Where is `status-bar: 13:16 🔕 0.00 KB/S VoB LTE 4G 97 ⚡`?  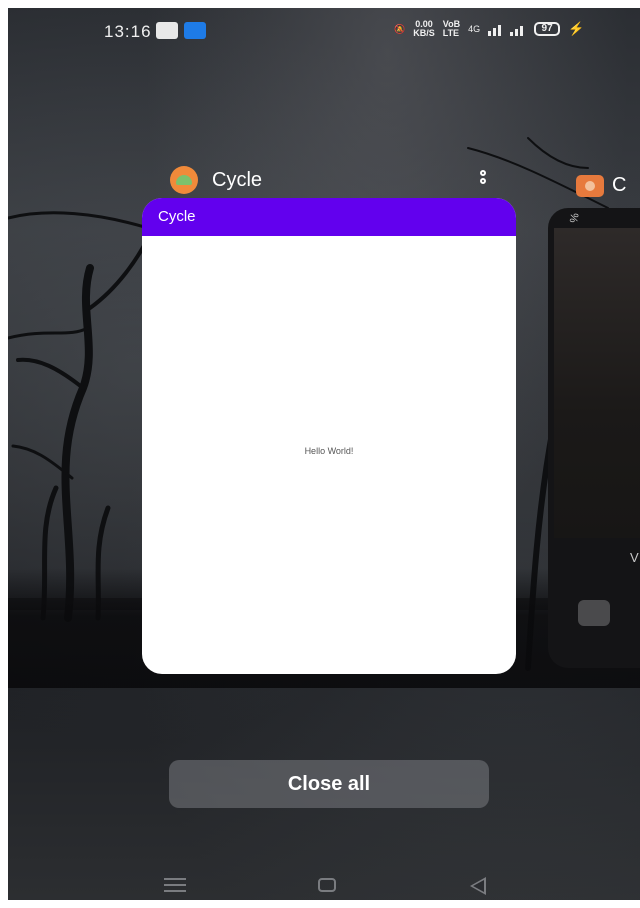
status-bar: 13:16 🔕 0.00 KB/S VoB LTE 4G 97 ⚡ is located at coordinates (324, 33).